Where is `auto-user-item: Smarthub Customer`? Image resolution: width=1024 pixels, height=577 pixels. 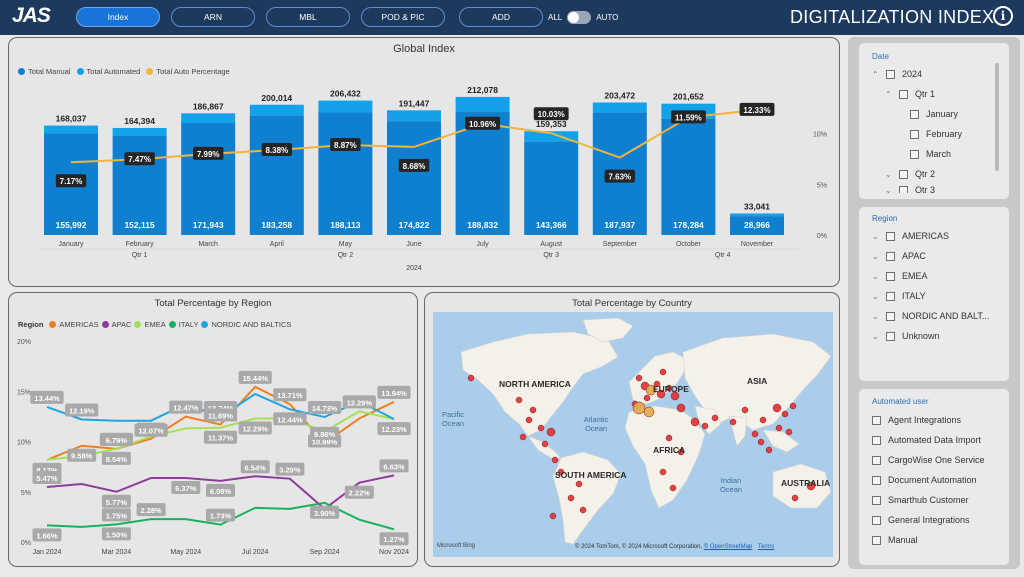 auto-user-item: Smarthub Customer is located at coordinates (920, 500).